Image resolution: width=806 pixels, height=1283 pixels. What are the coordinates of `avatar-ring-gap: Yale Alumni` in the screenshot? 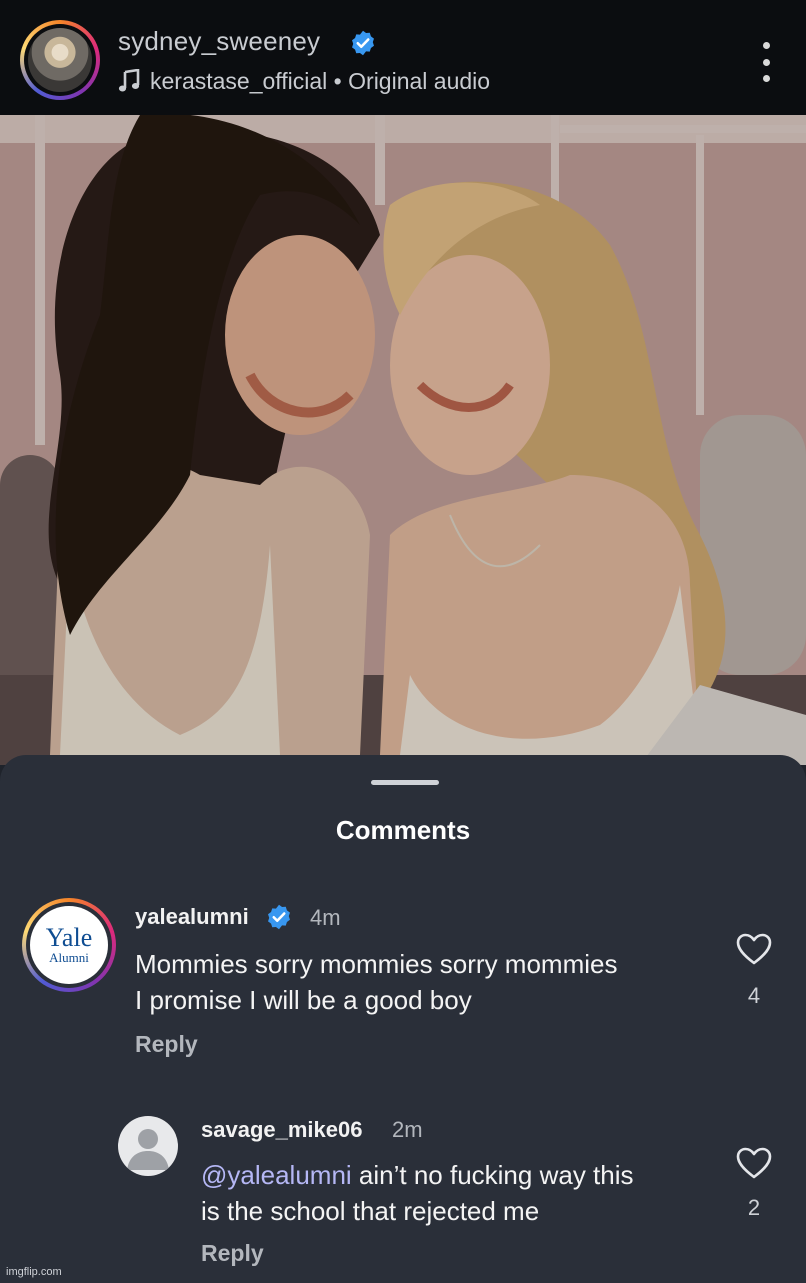 It's located at (69, 945).